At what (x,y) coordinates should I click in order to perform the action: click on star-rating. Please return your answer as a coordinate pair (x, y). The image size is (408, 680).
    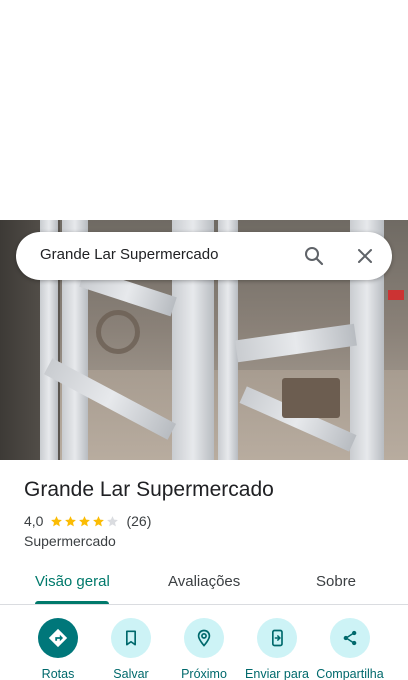
    Looking at the image, I should click on (85, 521).